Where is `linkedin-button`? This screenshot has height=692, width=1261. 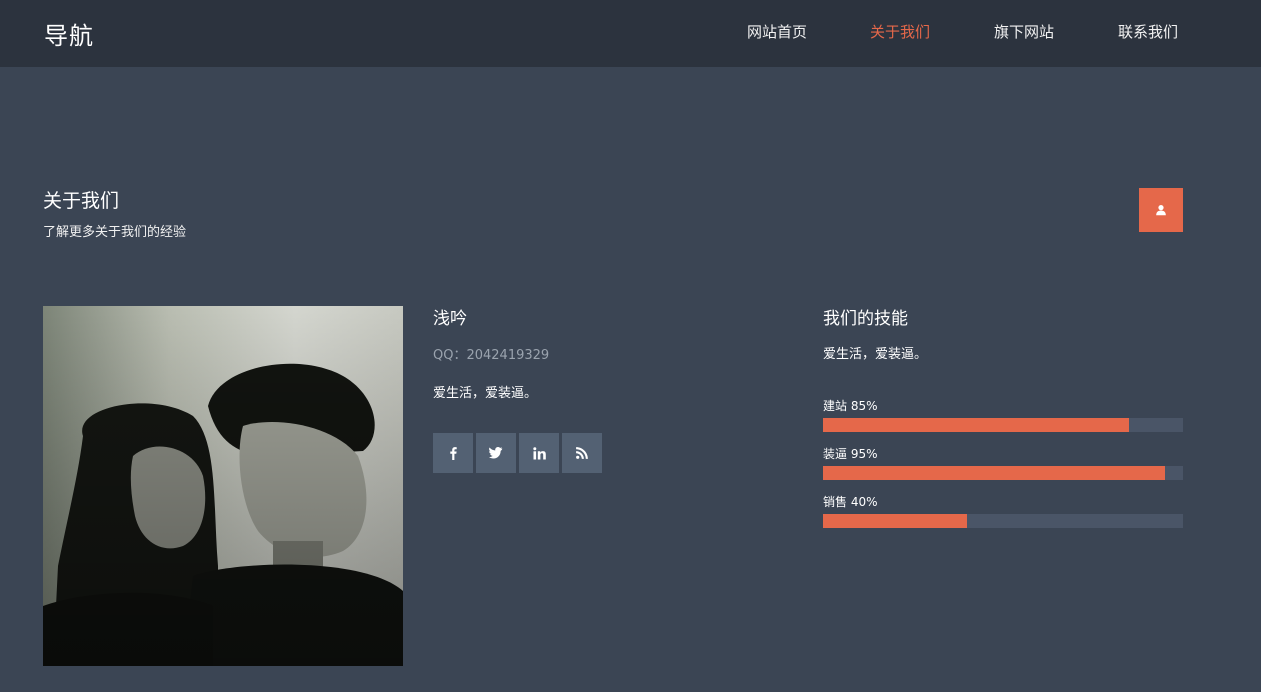
linkedin-button is located at coordinates (539, 453).